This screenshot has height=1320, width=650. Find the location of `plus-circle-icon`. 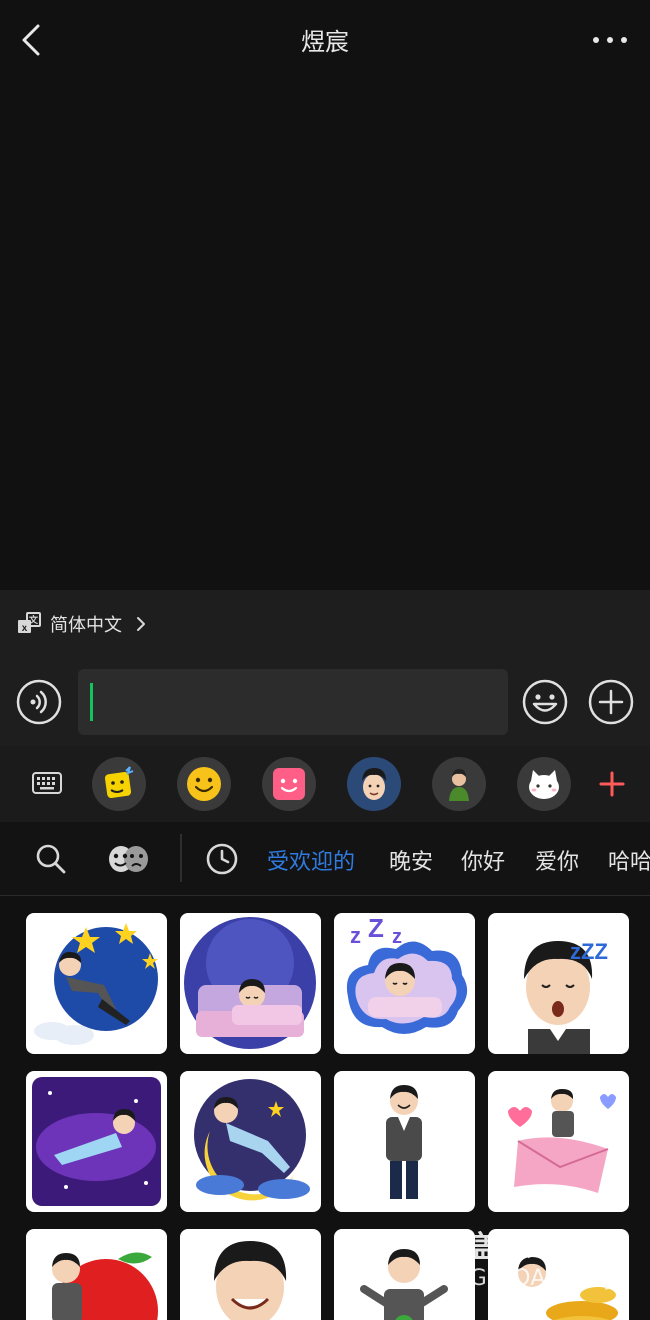

plus-circle-icon is located at coordinates (611, 702).